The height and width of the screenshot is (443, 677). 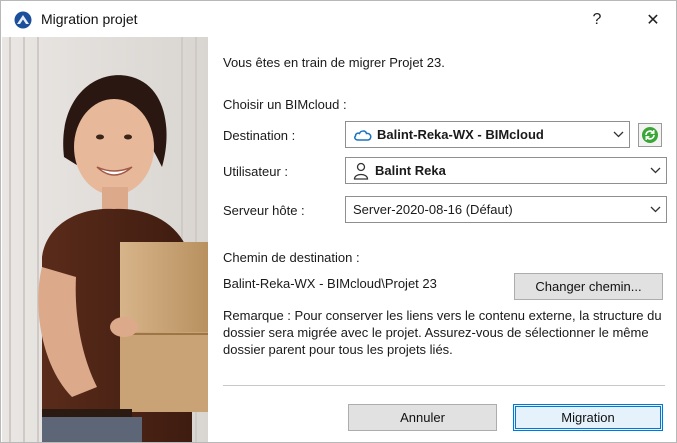 What do you see at coordinates (363, 135) in the screenshot?
I see `cloud-icon` at bounding box center [363, 135].